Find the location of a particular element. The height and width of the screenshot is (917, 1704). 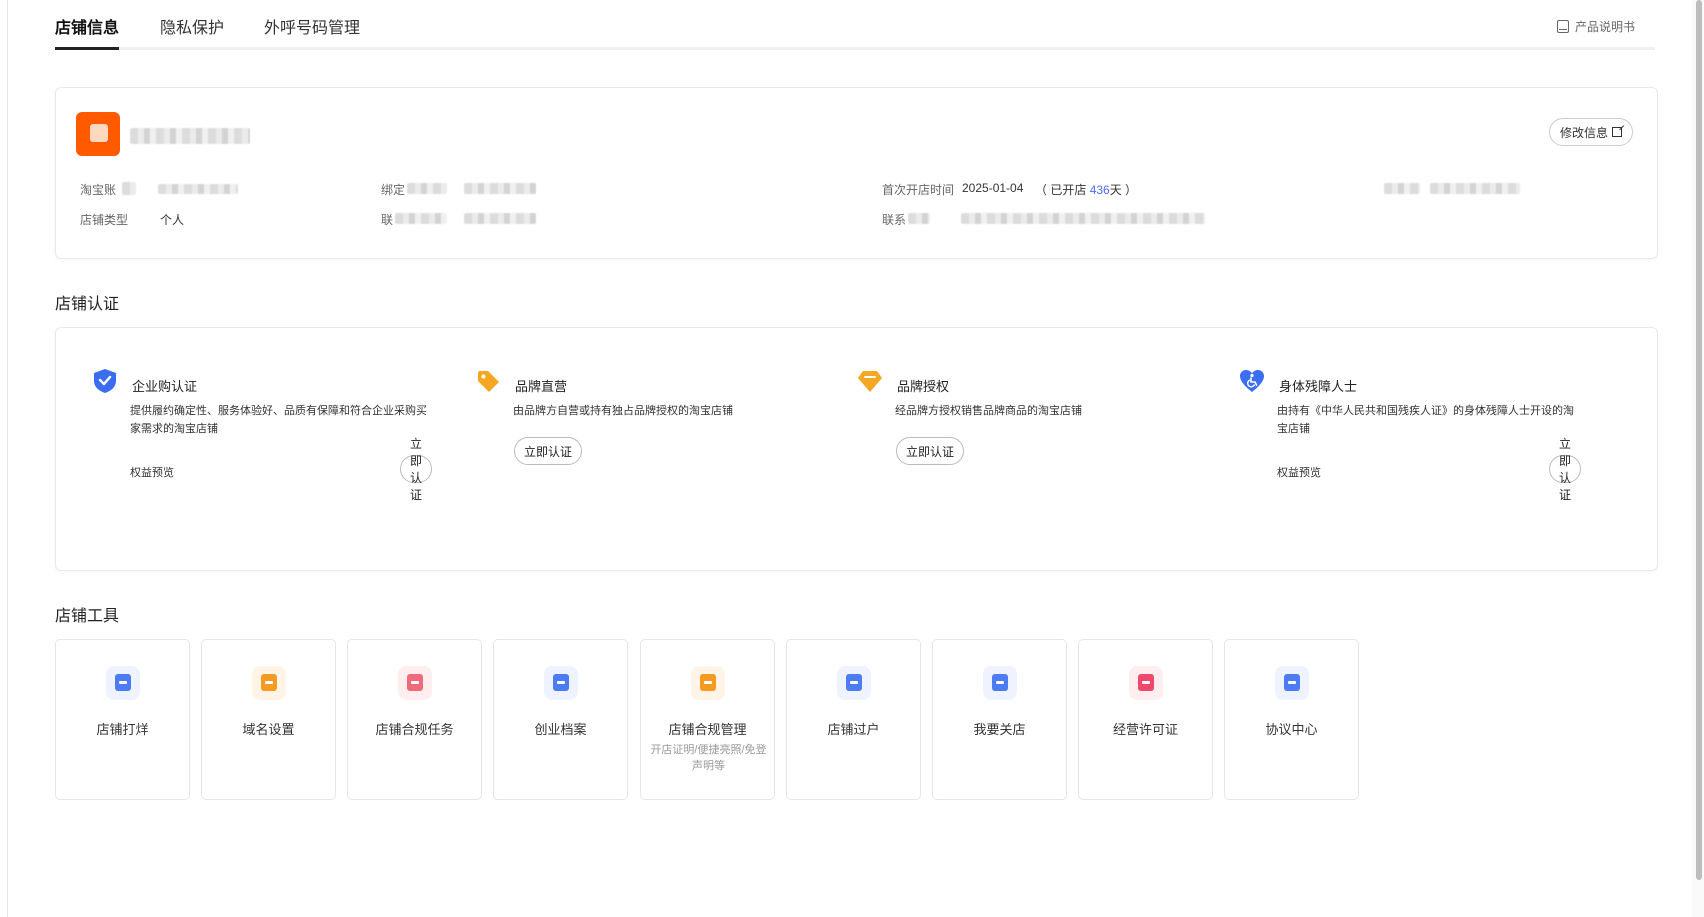

tool-label: 店铺打烊 is located at coordinates (122, 729).